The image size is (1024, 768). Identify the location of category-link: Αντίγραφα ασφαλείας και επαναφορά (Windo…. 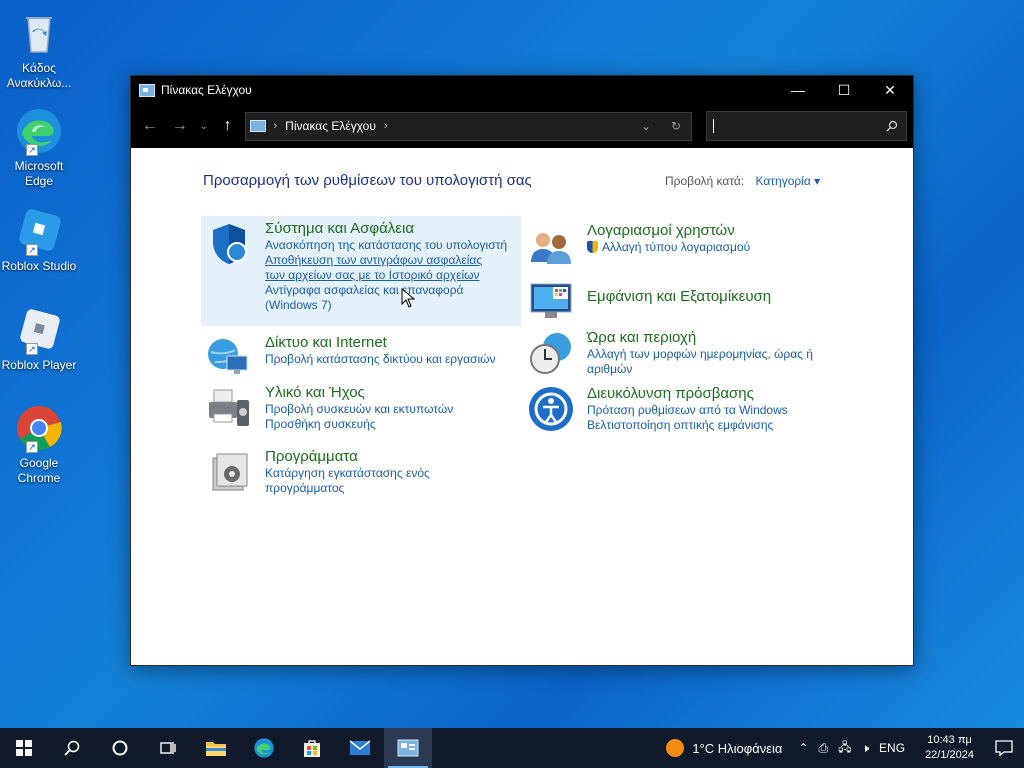
(375, 298).